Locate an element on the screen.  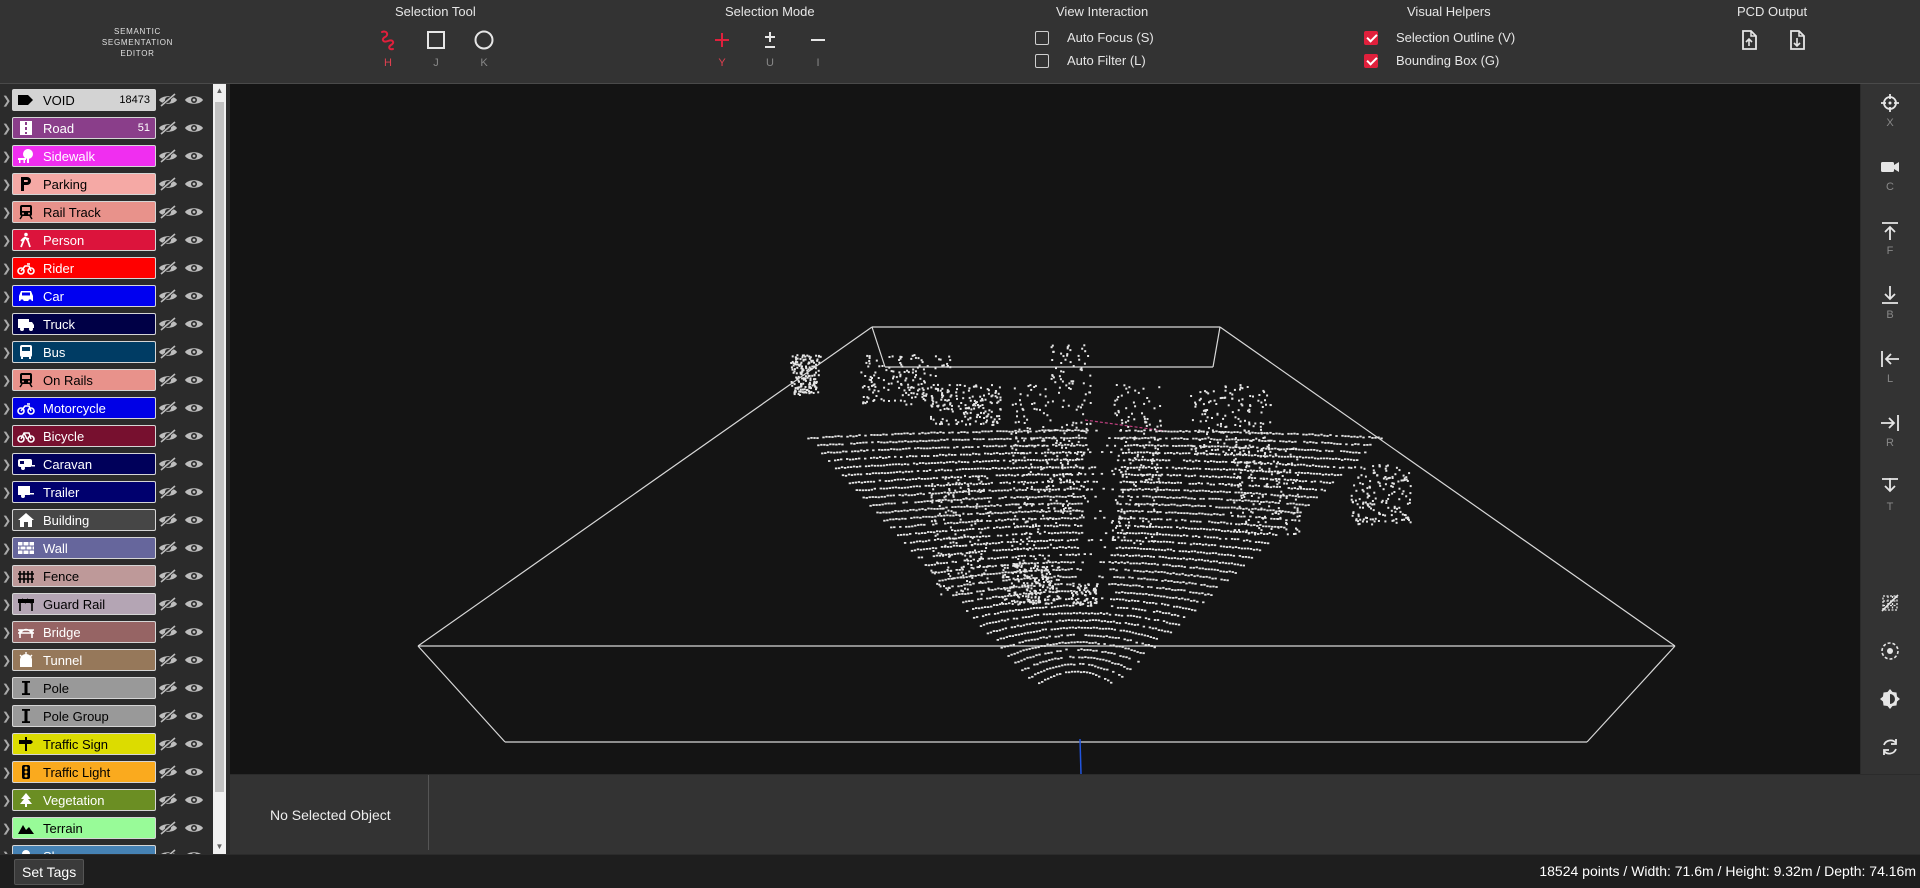
set-tags-button: Set Tags is located at coordinates (49, 872).